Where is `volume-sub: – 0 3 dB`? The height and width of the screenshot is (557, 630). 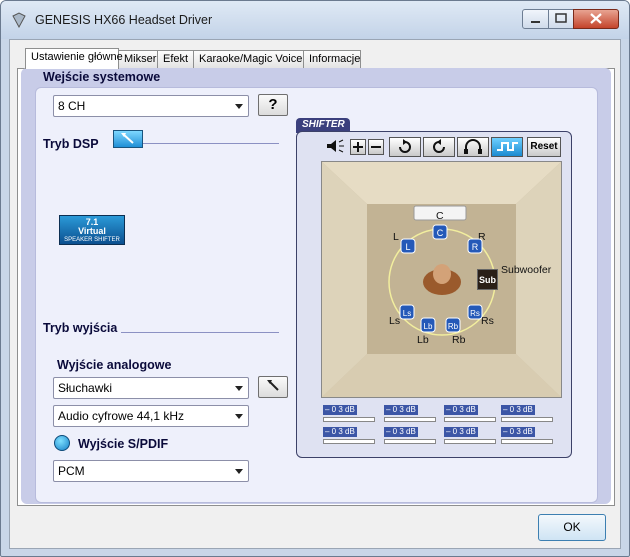
volume-sub: – 0 3 dB is located at coordinates (412, 435).